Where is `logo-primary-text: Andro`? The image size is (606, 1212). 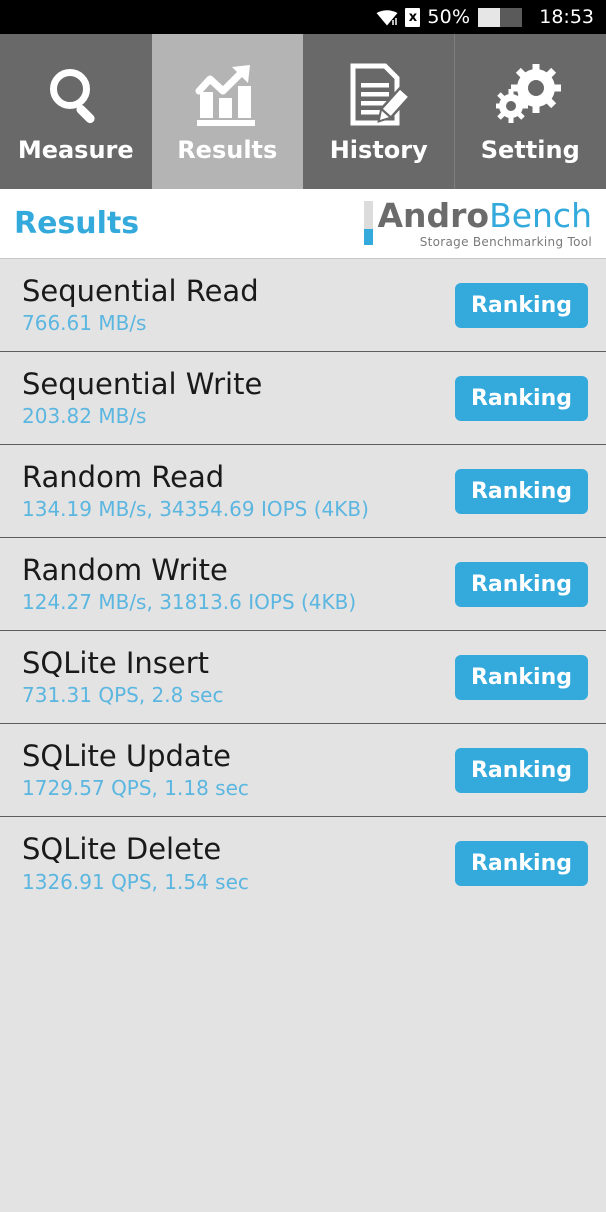 logo-primary-text: Andro is located at coordinates (433, 215).